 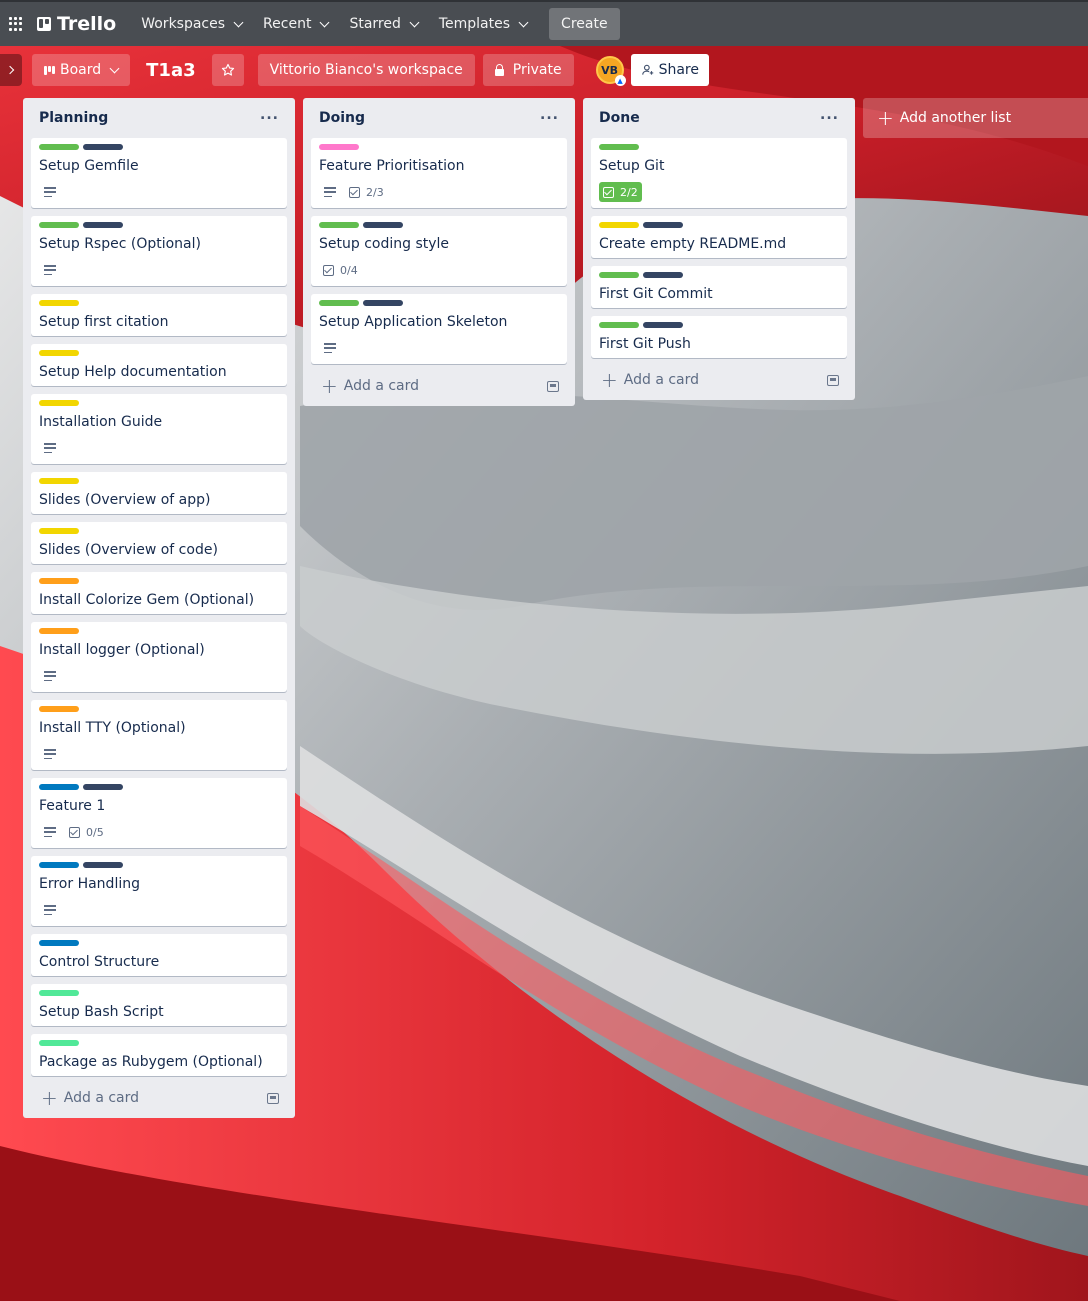 I want to click on templates-menu: Templates, so click(x=483, y=24).